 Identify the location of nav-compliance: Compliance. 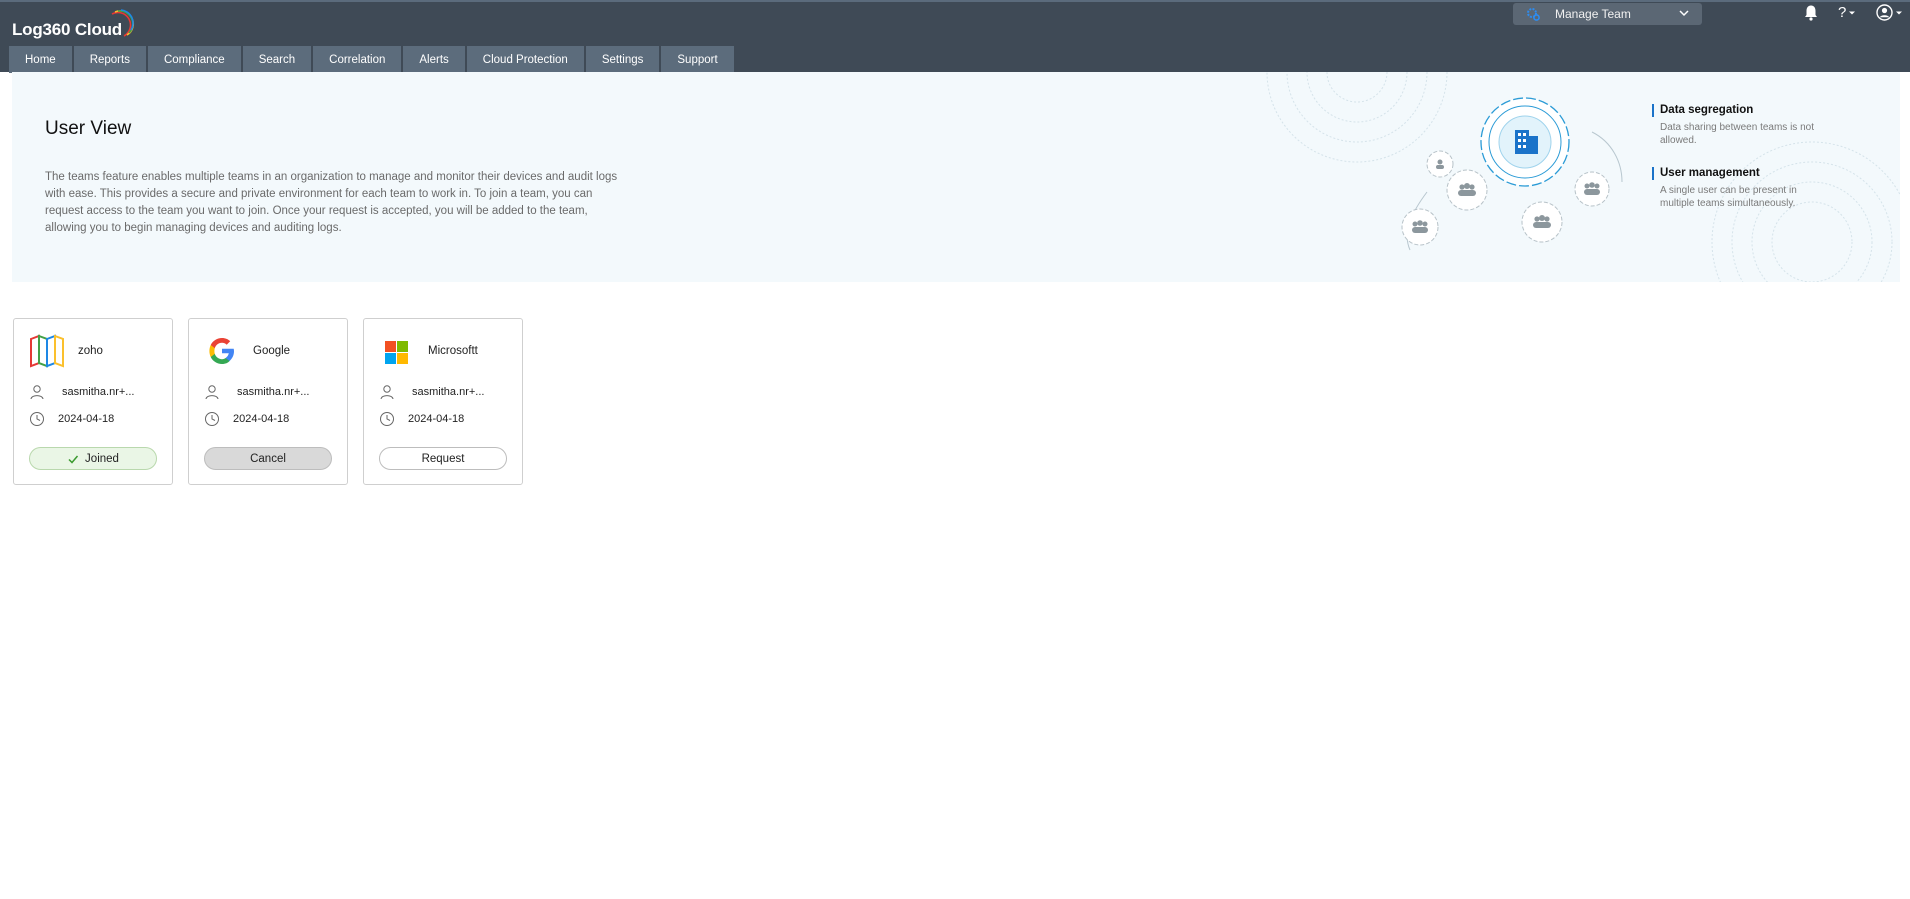
(194, 59).